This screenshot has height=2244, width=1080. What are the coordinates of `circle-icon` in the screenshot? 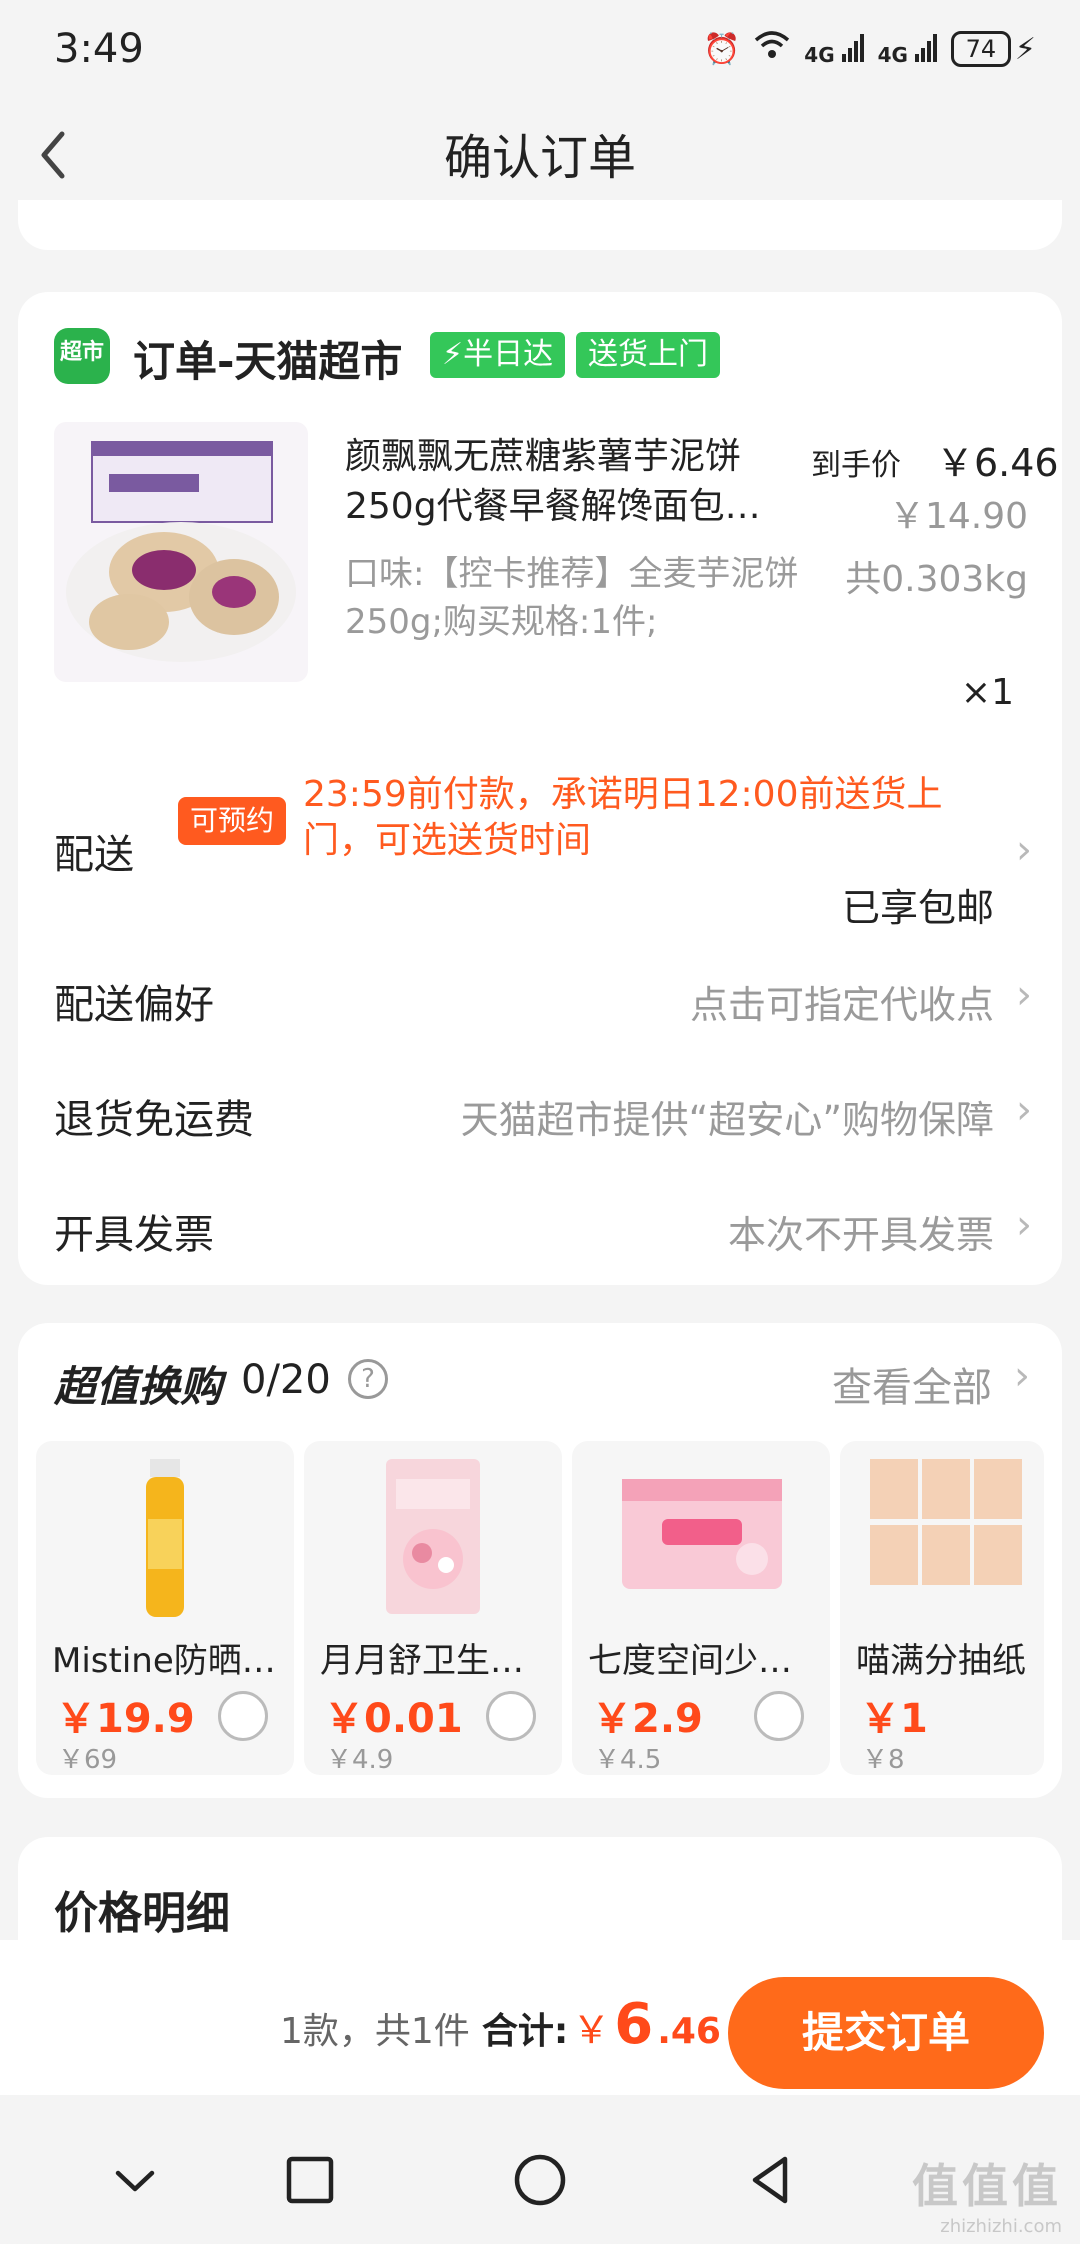 It's located at (540, 2180).